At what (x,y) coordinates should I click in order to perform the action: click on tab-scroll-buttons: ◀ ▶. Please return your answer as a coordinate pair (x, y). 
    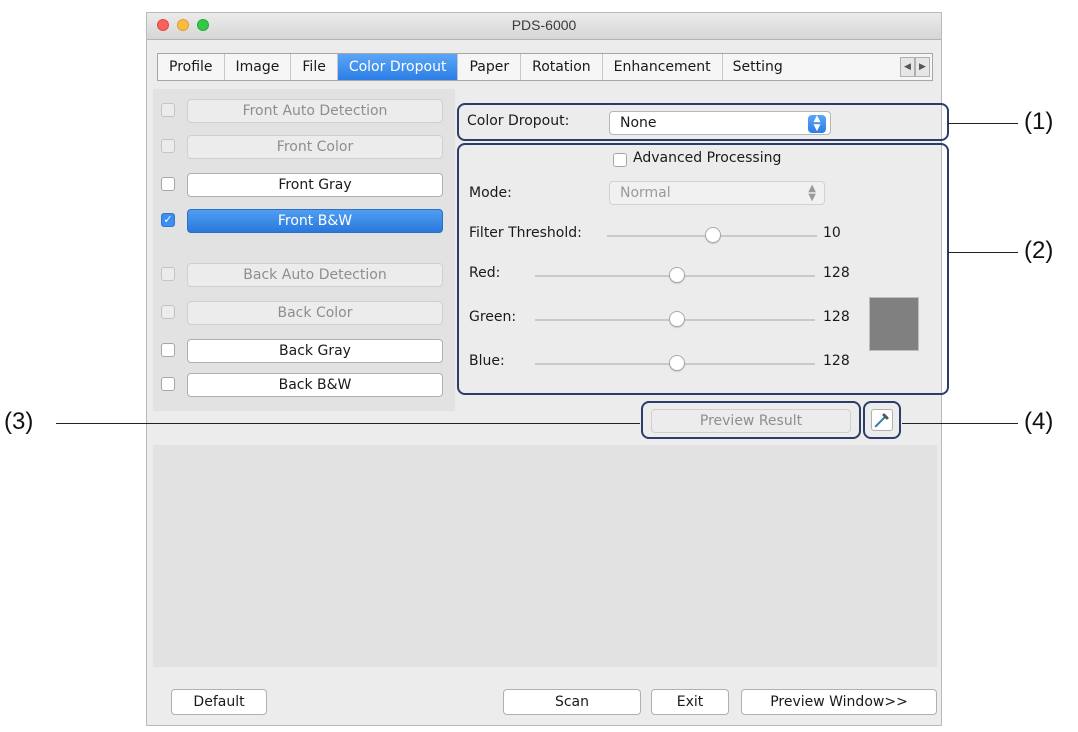
    Looking at the image, I should click on (915, 67).